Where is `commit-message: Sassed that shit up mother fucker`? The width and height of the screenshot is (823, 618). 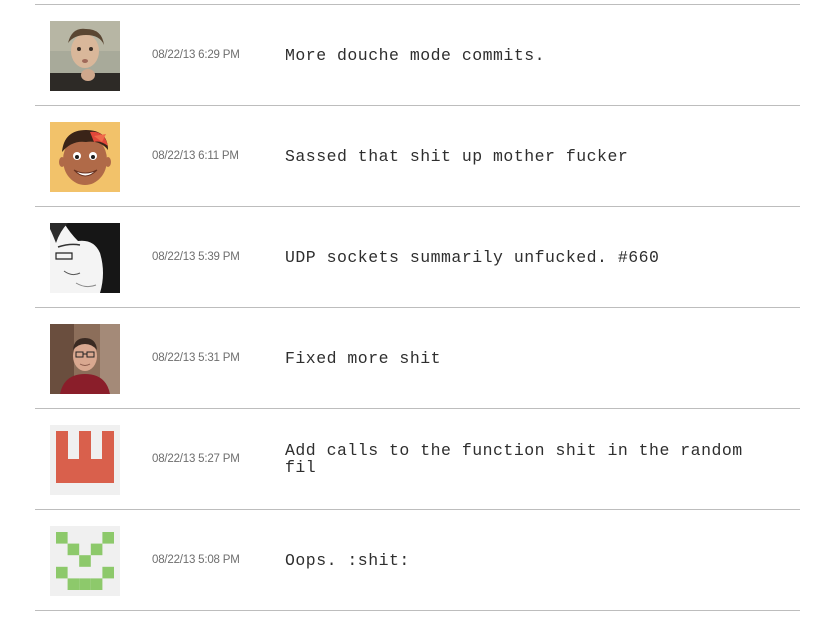 commit-message: Sassed that shit up mother fucker is located at coordinates (535, 156).